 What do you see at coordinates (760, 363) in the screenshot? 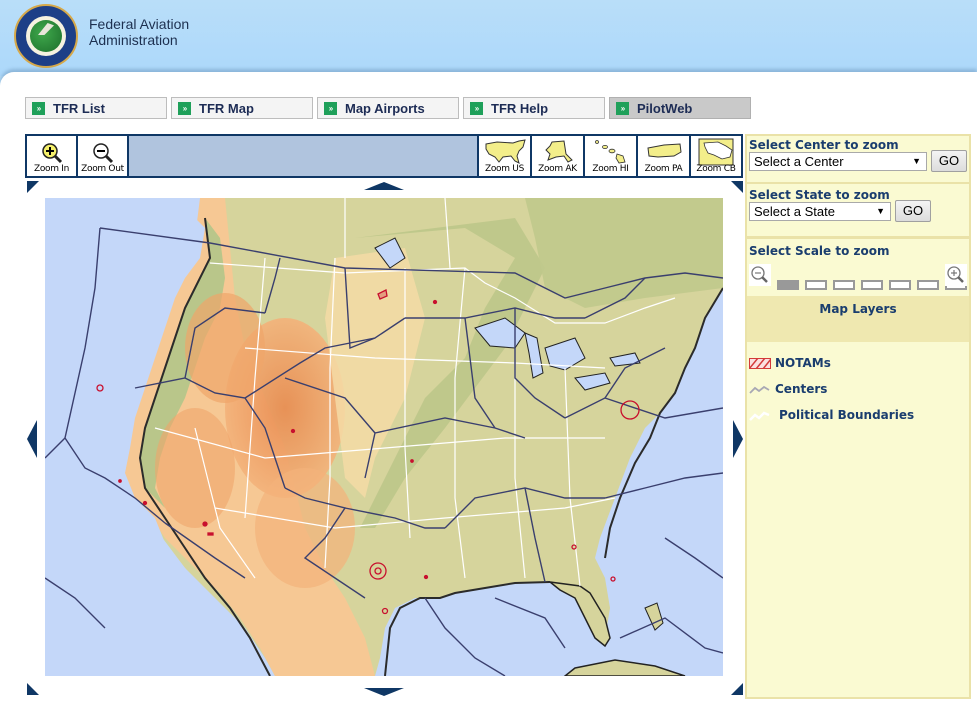
I see `hatched-red-swatch-icon` at bounding box center [760, 363].